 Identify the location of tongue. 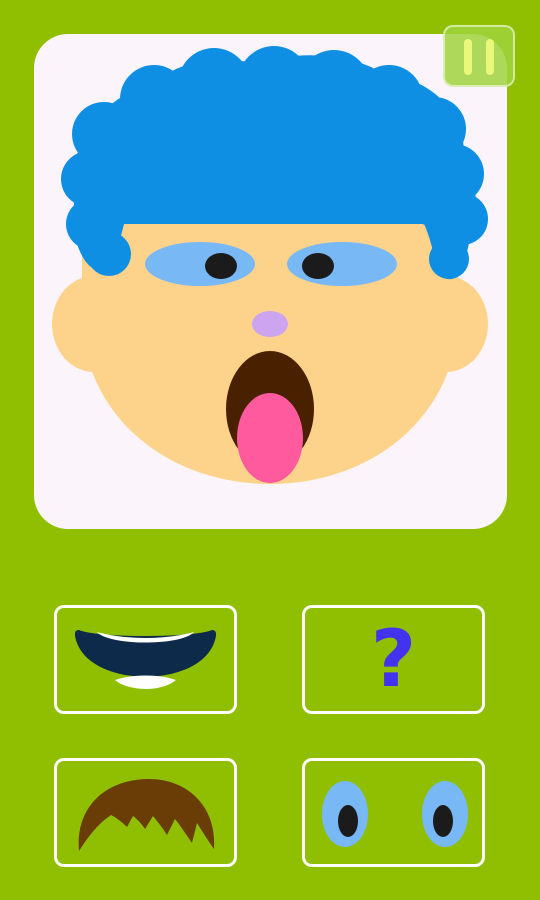
(270, 438).